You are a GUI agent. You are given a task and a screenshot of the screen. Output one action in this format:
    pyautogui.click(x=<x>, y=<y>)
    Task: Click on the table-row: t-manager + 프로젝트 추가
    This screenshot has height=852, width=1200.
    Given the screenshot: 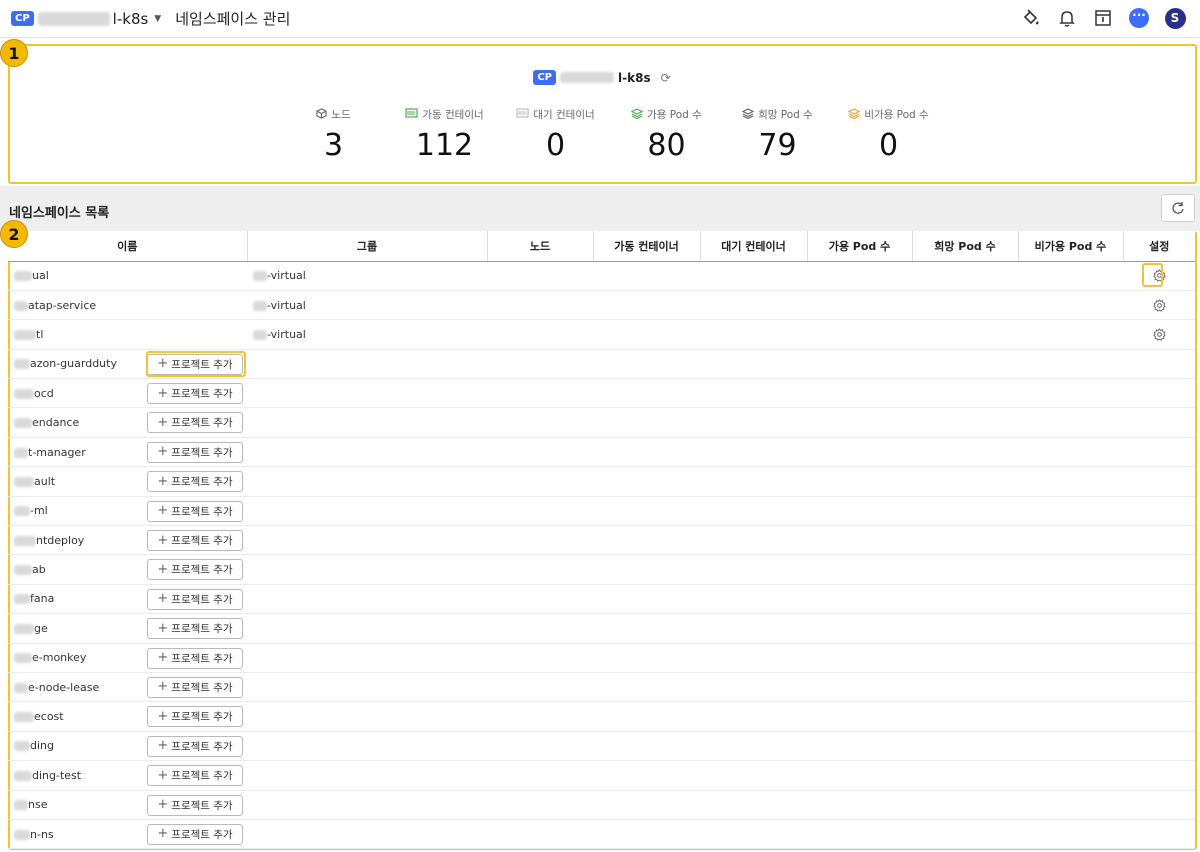 What is the action you would take?
    pyautogui.click(x=601, y=452)
    